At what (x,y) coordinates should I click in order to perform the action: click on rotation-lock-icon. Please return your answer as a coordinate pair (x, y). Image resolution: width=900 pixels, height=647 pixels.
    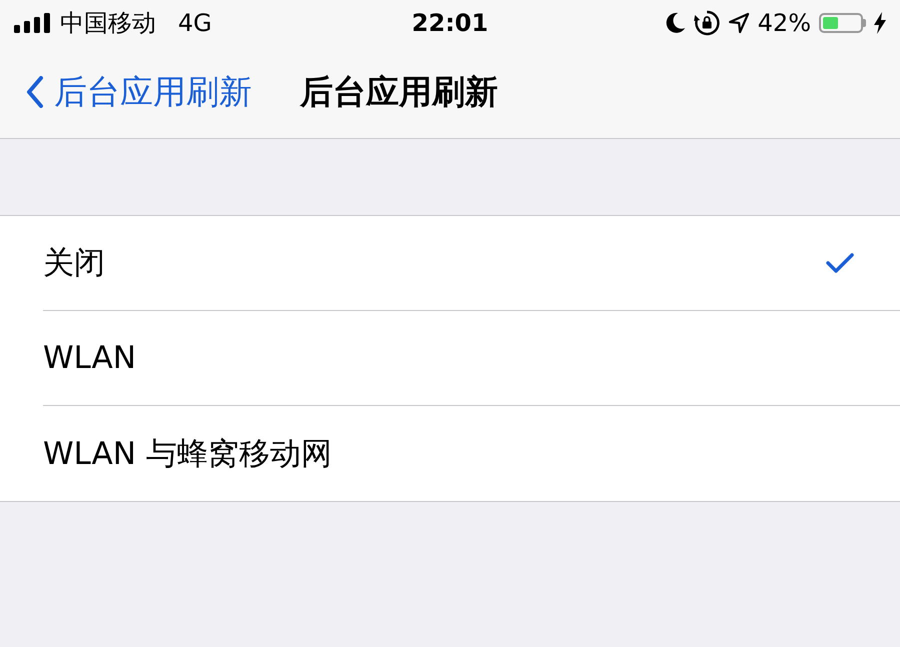
    Looking at the image, I should click on (707, 23).